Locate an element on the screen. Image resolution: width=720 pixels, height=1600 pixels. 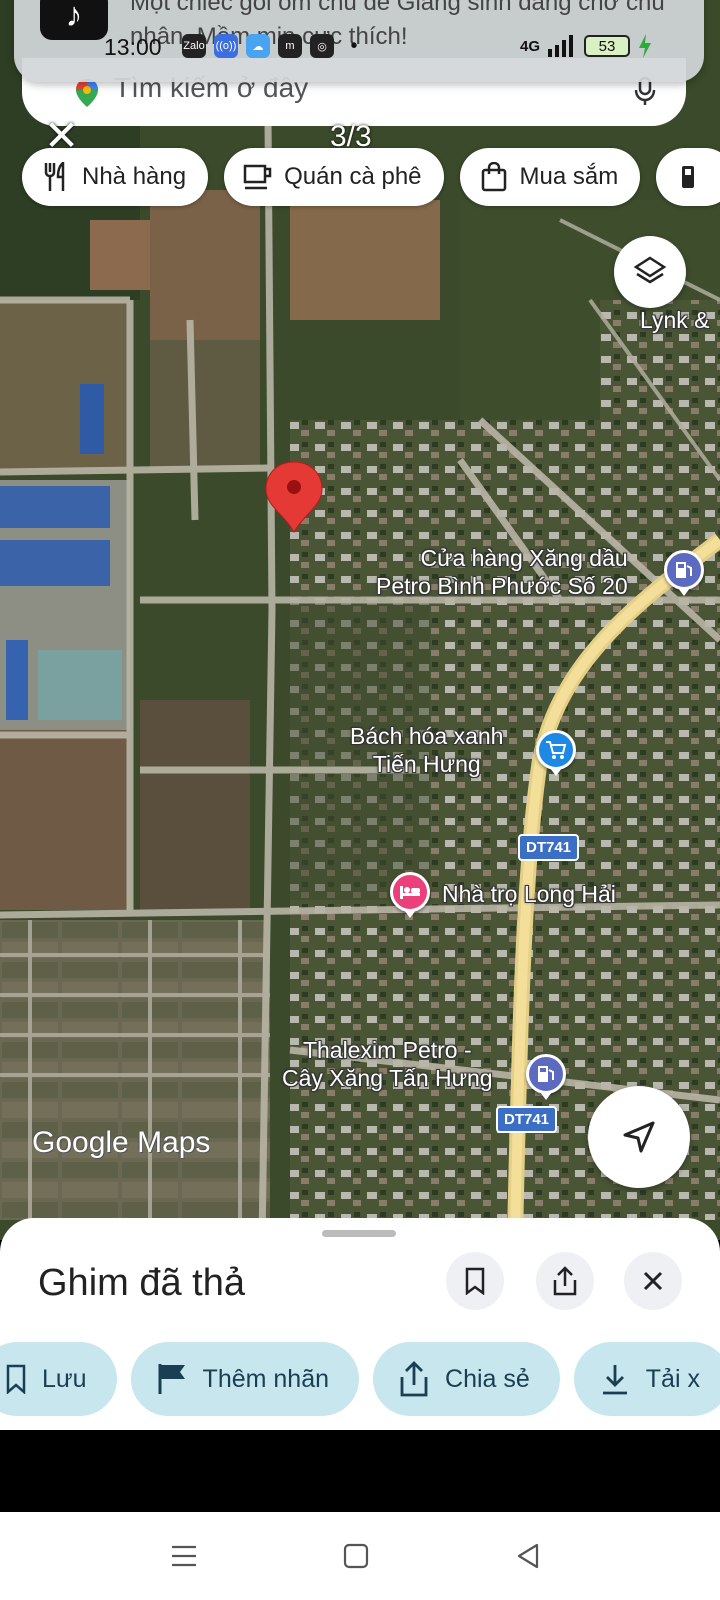
layers-button is located at coordinates (650, 272).